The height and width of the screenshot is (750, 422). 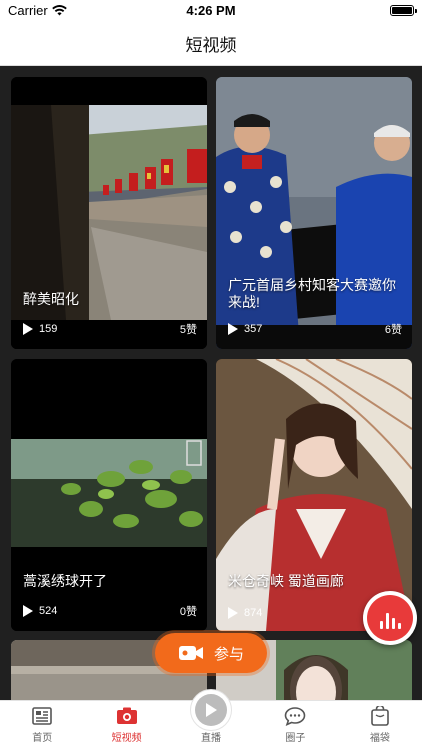 I want to click on view-count: 159, so click(x=40, y=329).